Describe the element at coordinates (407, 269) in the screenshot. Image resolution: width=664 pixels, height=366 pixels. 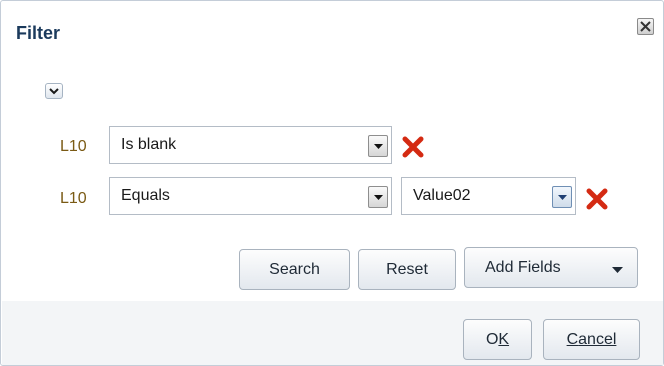
I see `reset-button: Reset` at that location.